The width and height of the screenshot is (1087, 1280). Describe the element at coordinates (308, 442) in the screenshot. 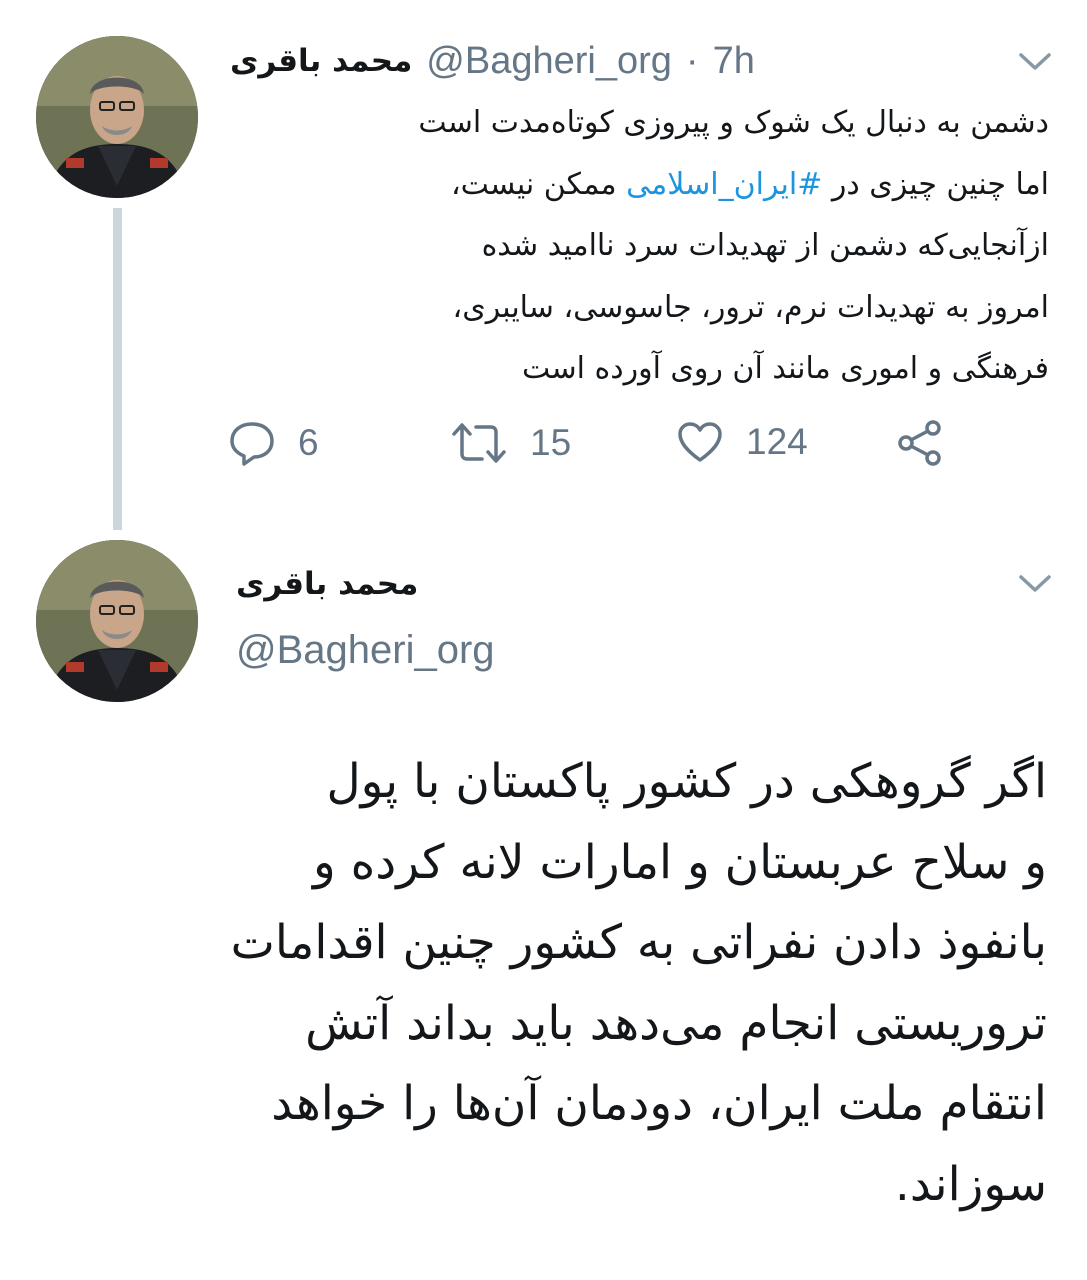

I see `reply-count: 6` at that location.